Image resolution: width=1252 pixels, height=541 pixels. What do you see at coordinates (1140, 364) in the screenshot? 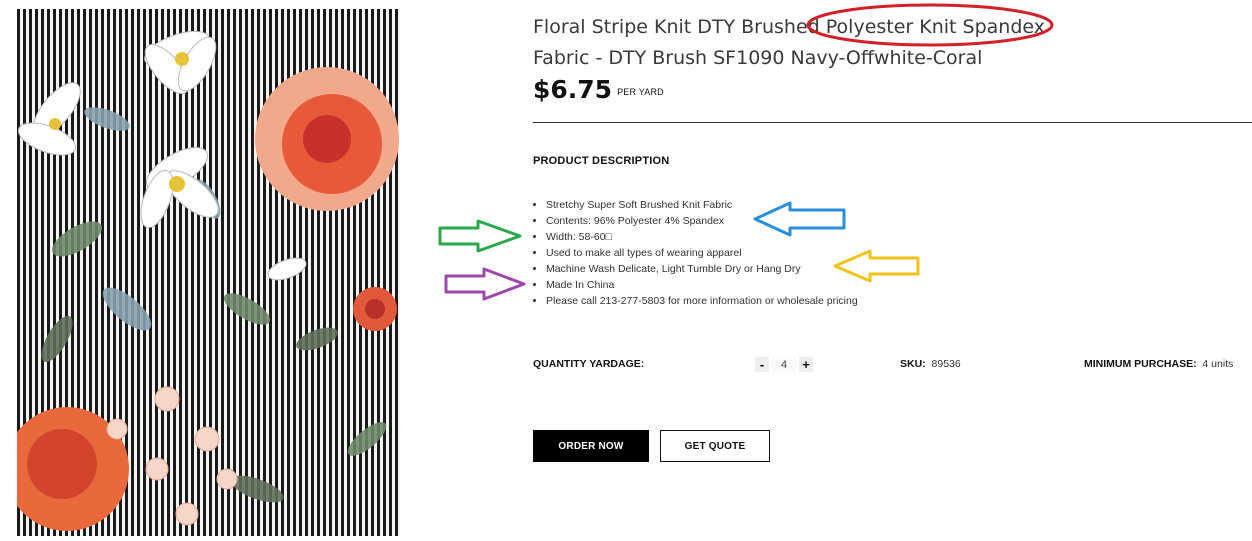
I see `minimum-purchase-label: MINIMUM PURCHASE:` at bounding box center [1140, 364].